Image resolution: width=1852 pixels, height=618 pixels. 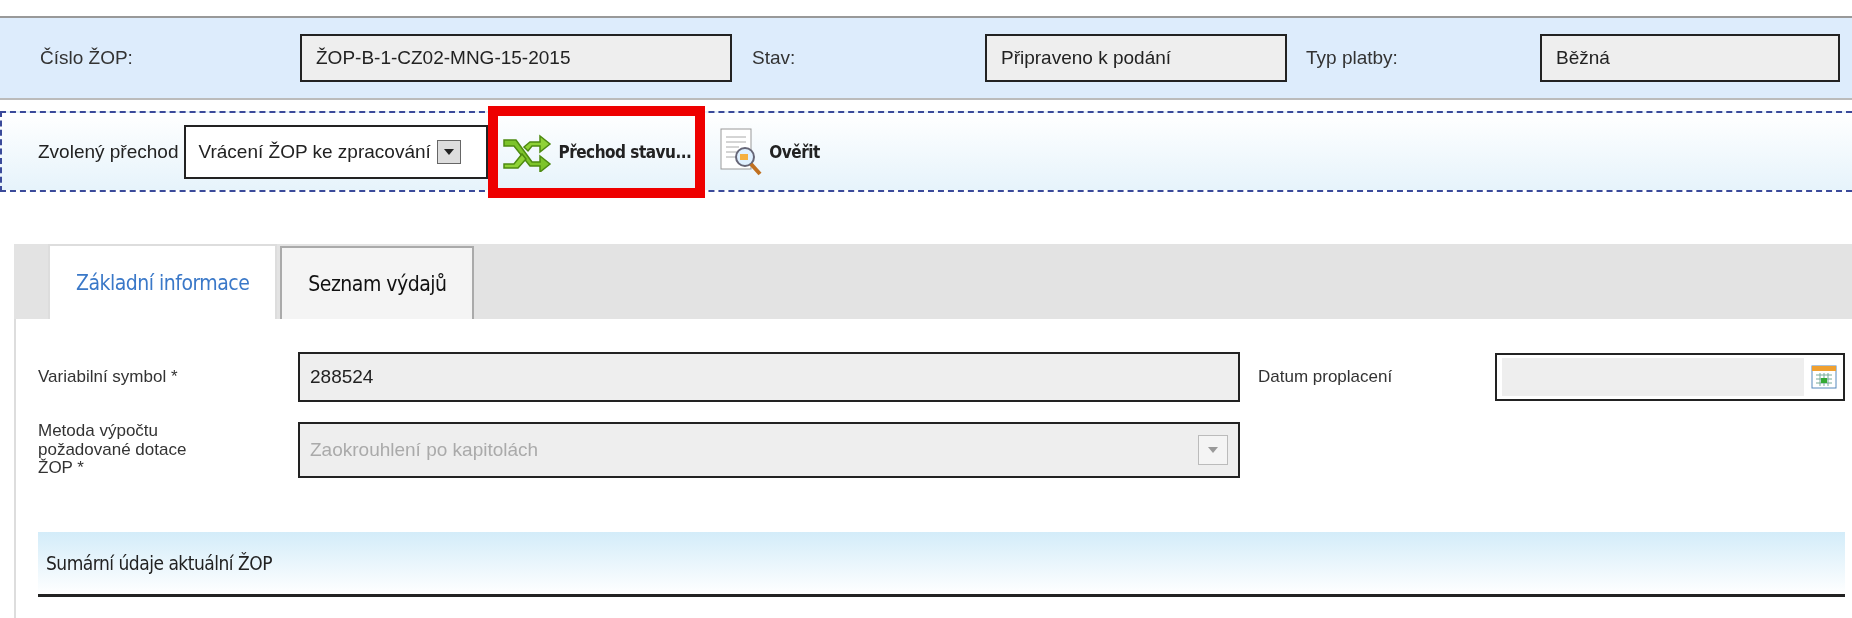 What do you see at coordinates (87, 58) in the screenshot?
I see `field-label: Číslo ŽOP:` at bounding box center [87, 58].